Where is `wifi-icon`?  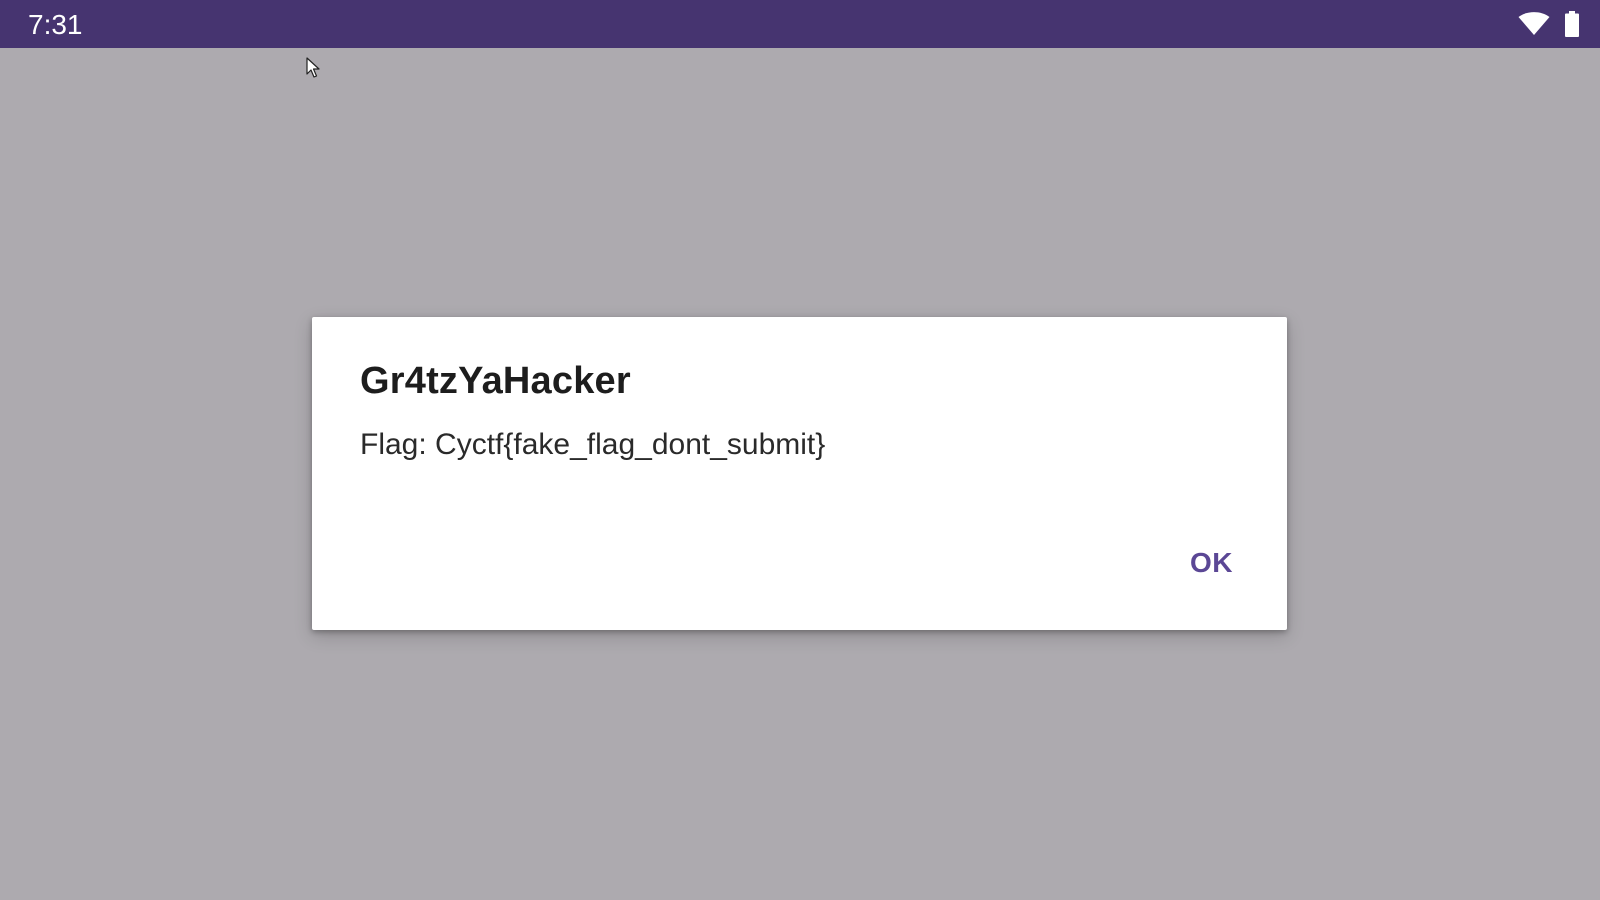
wifi-icon is located at coordinates (1534, 24).